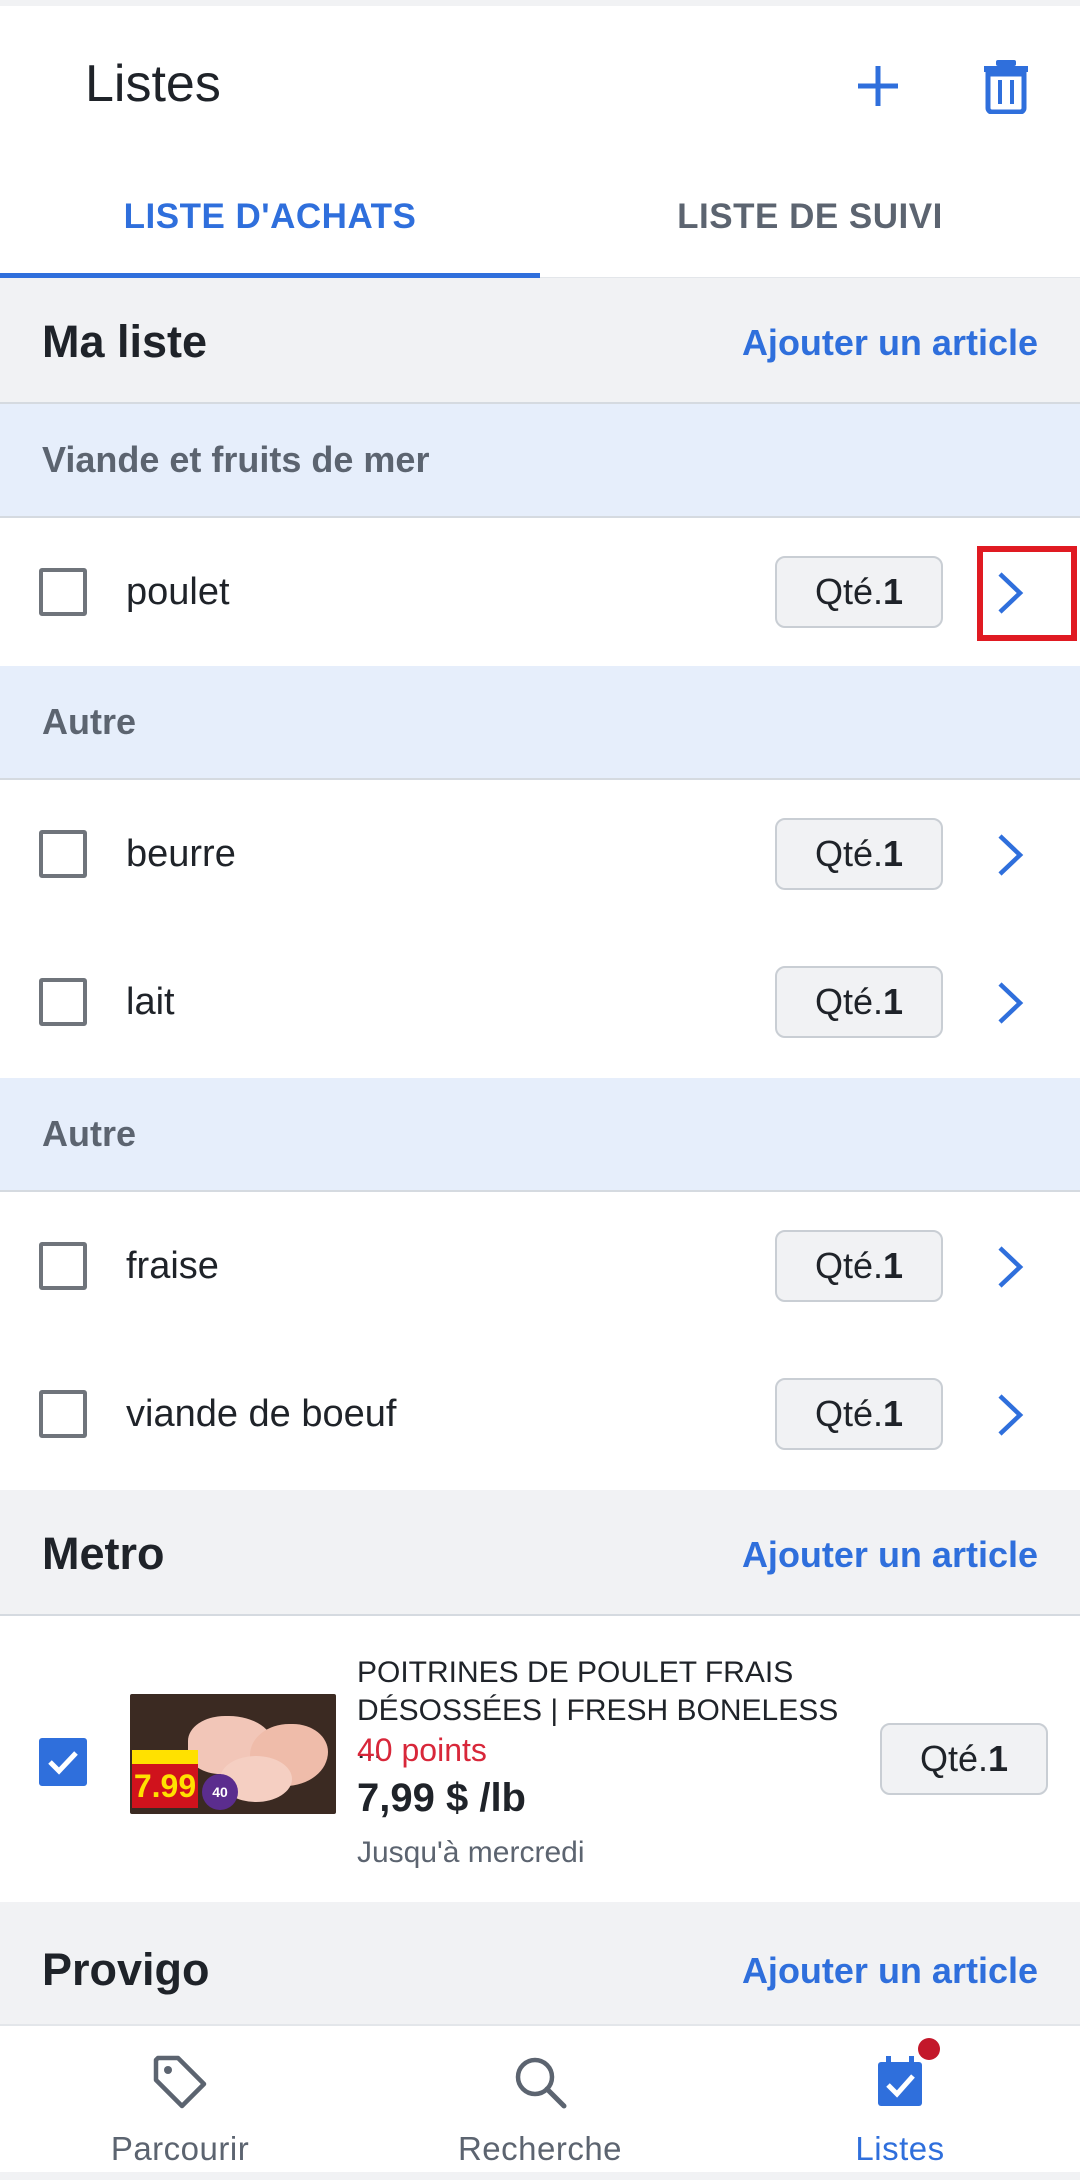 The width and height of the screenshot is (1080, 2180). I want to click on nav-parcourir: Parcourir, so click(180, 2103).